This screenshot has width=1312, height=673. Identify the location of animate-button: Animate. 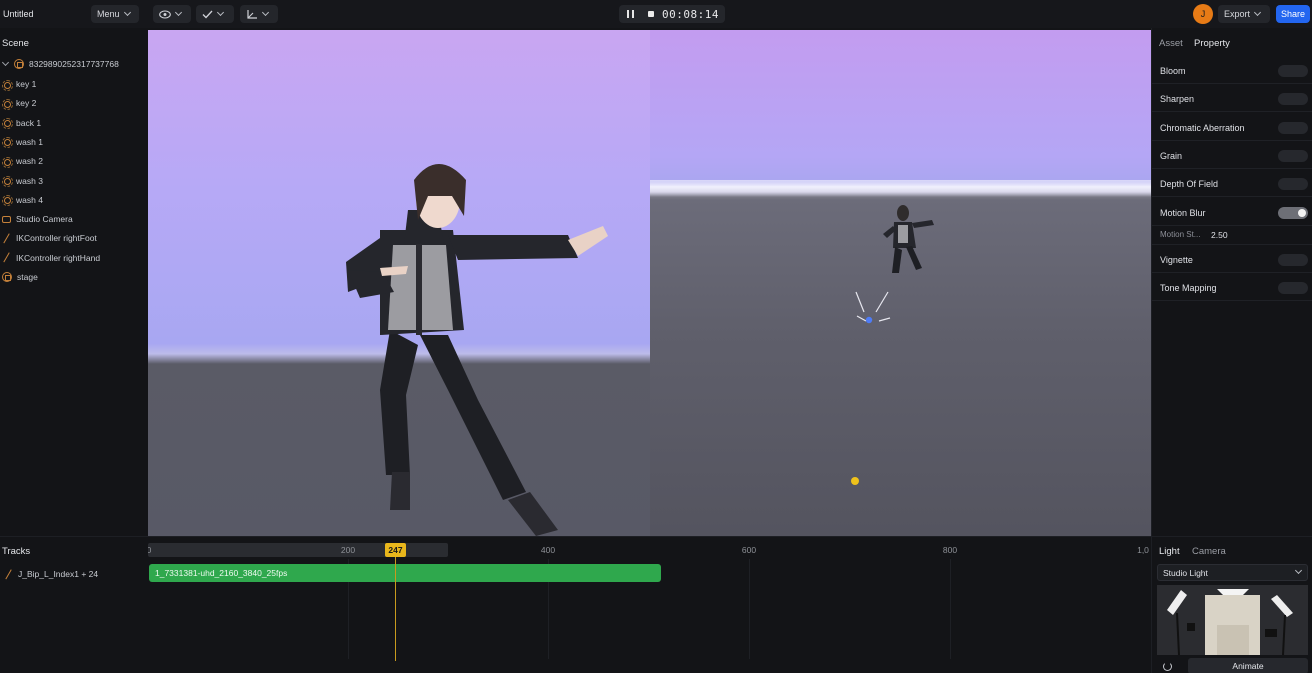
(1248, 665).